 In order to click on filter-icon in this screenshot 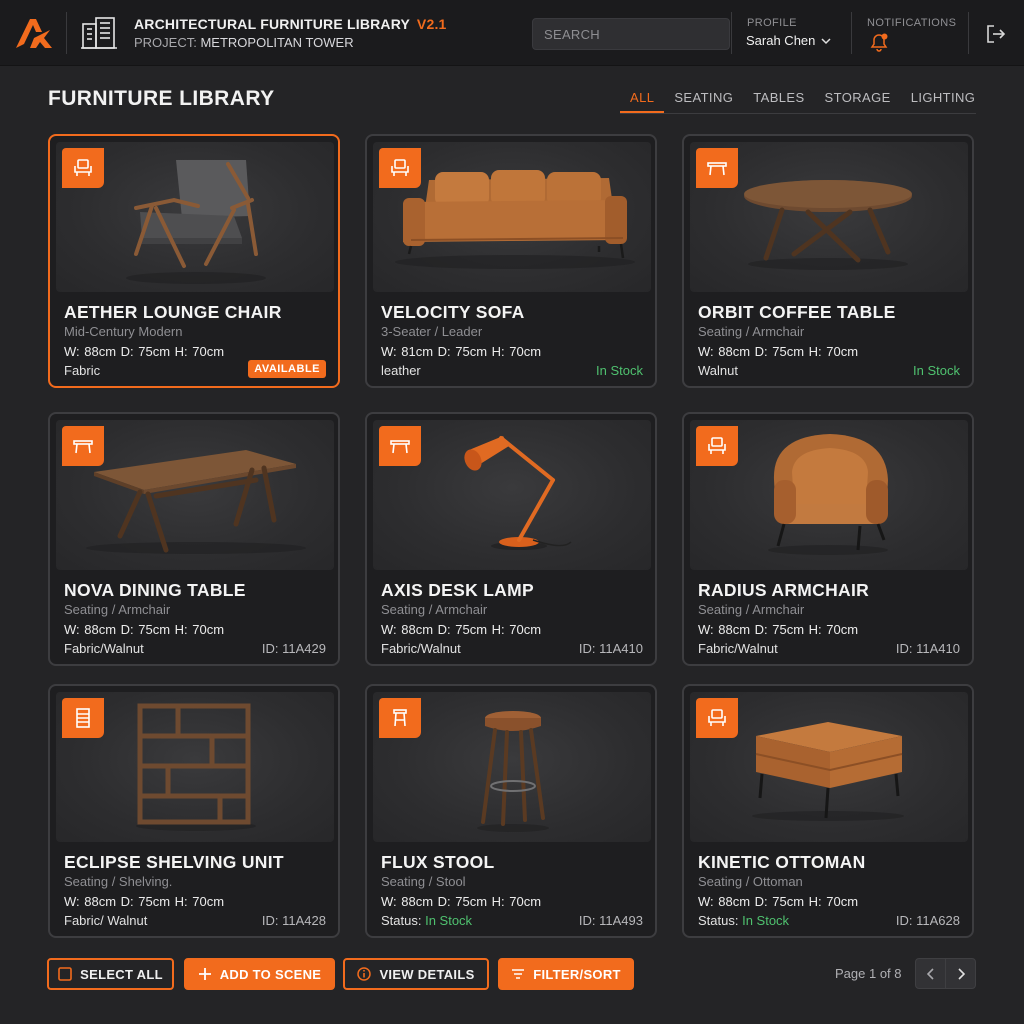, I will do `click(518, 974)`.